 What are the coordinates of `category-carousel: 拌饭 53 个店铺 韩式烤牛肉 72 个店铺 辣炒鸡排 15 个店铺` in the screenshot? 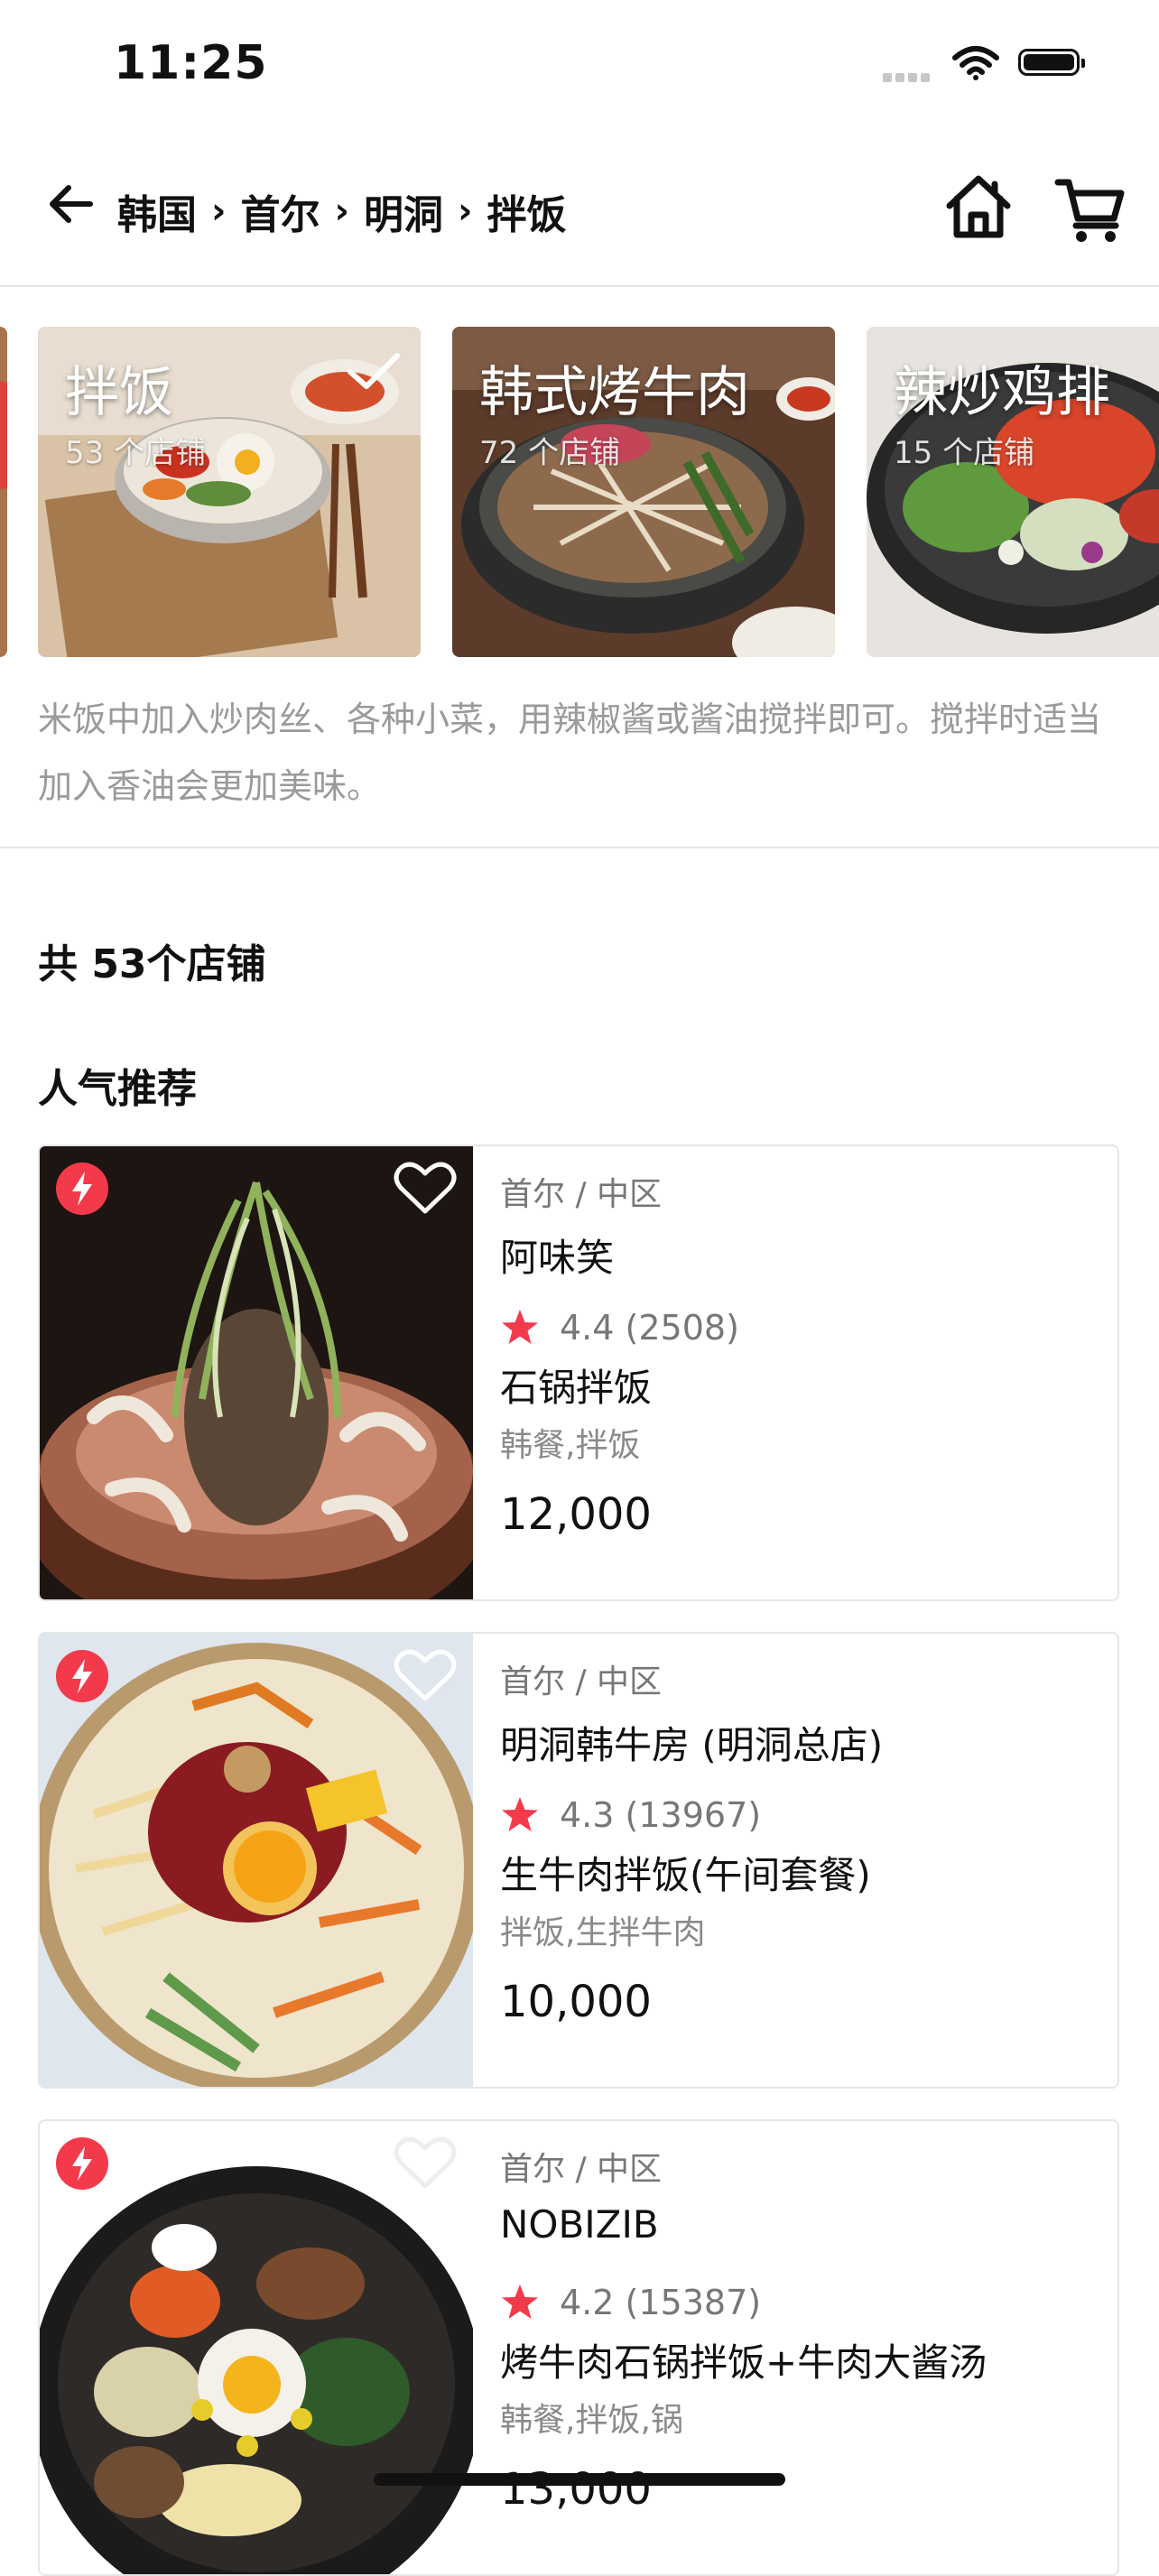 It's located at (579, 492).